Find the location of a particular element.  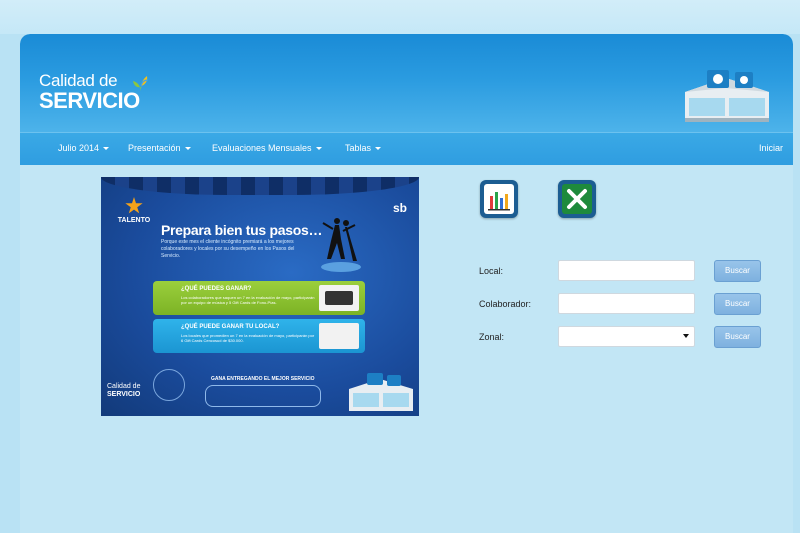

banner-tagline: GANA ENTREGANDO EL MEJOR SERVICIO is located at coordinates (263, 379).